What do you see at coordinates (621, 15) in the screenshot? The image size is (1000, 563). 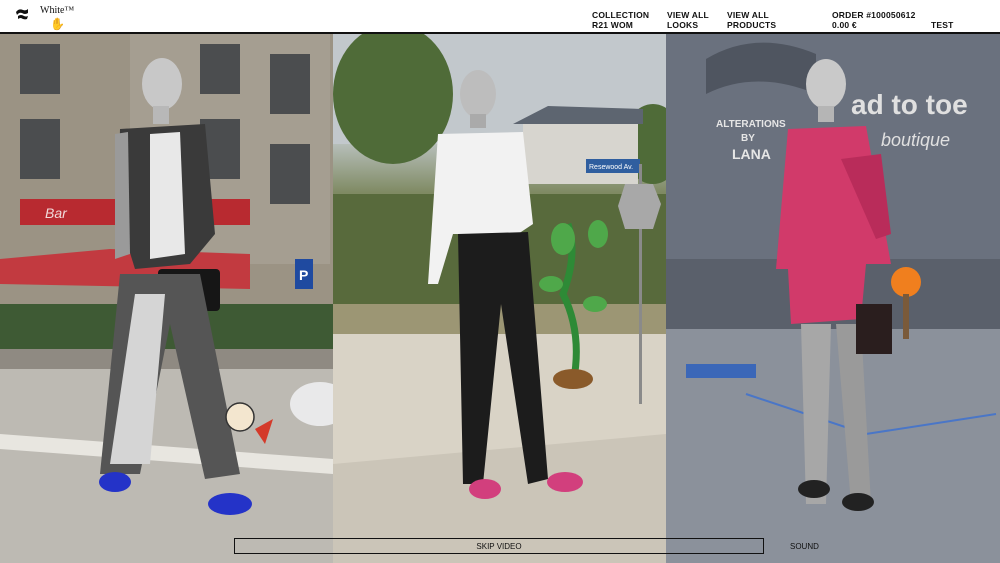 I see `nav-collection-line1: COLLECTION` at bounding box center [621, 15].